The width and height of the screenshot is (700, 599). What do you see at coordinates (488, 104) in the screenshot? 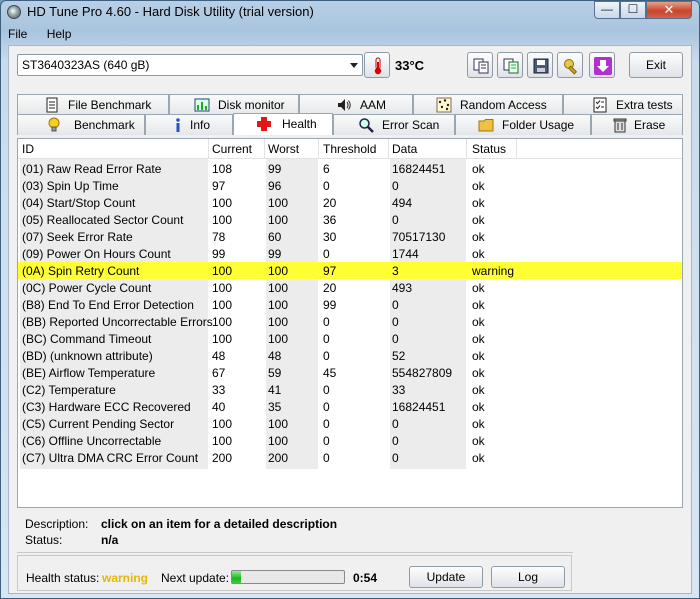
I see `tab-random-access: Random Access` at bounding box center [488, 104].